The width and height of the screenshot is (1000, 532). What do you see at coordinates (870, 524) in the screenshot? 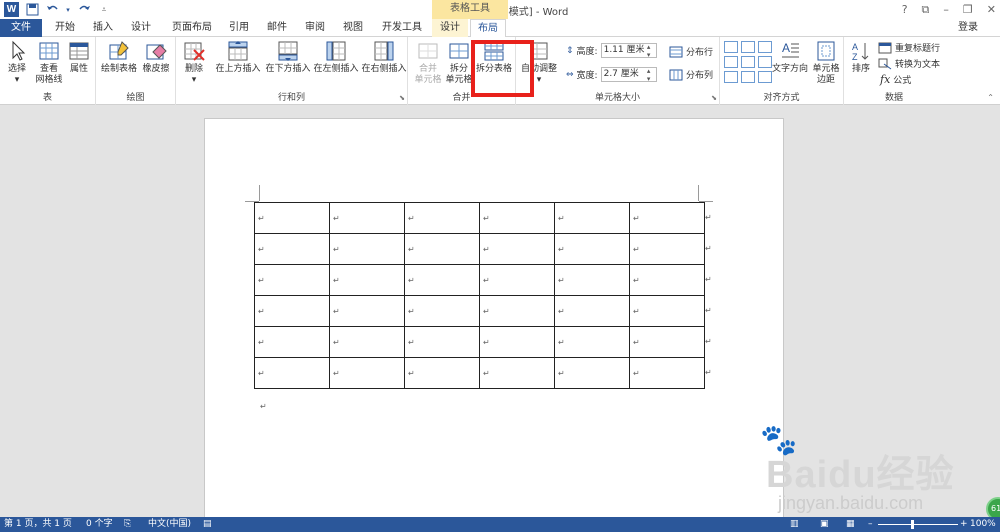
I see `zoom-out-icon: –` at bounding box center [870, 524].